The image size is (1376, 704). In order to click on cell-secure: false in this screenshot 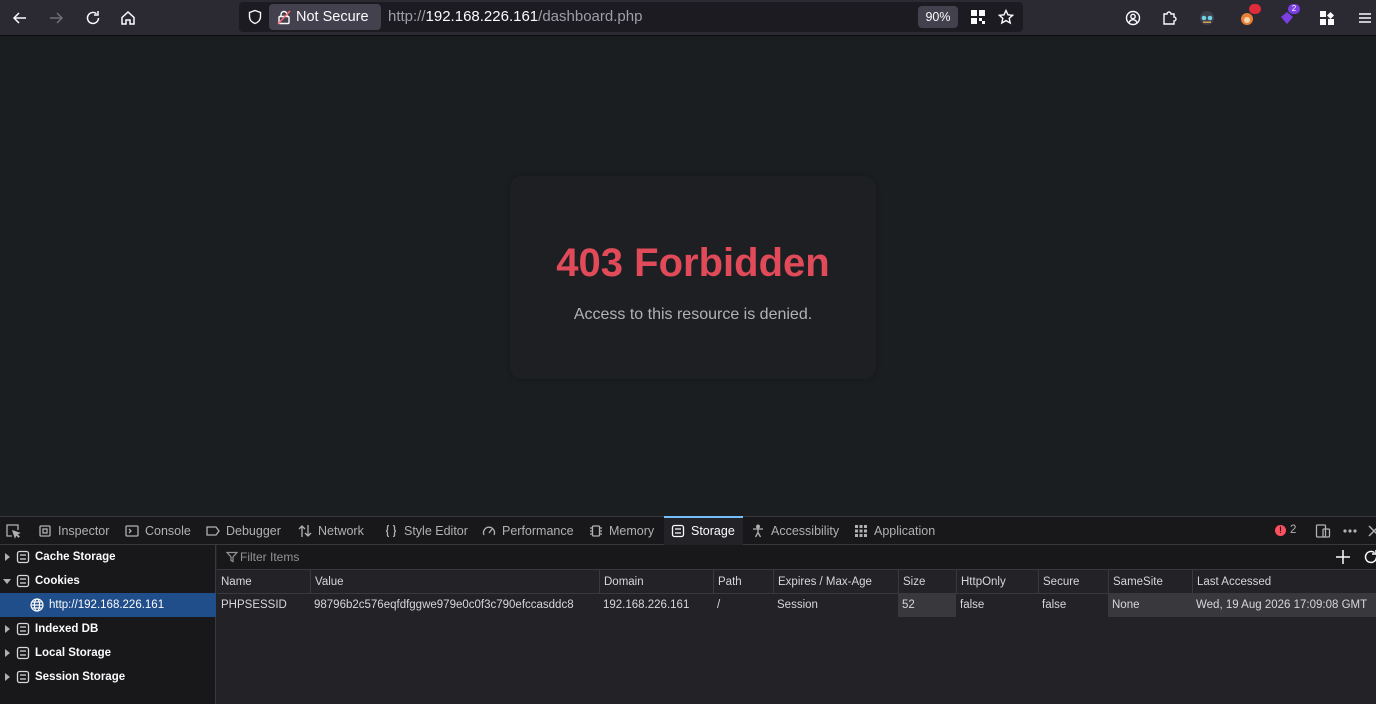, I will do `click(1073, 605)`.